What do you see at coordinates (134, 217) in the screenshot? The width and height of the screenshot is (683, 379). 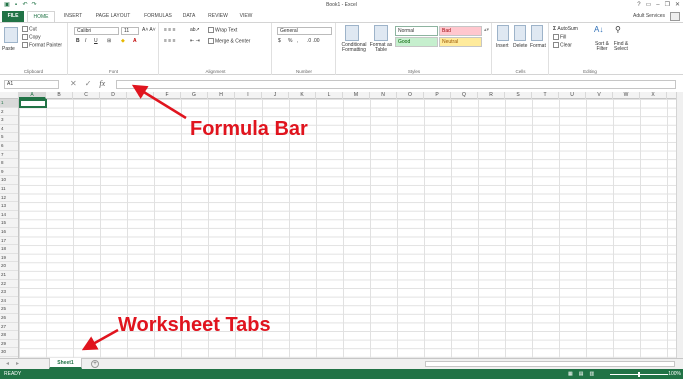 I see `annotation-arrows` at bounding box center [134, 217].